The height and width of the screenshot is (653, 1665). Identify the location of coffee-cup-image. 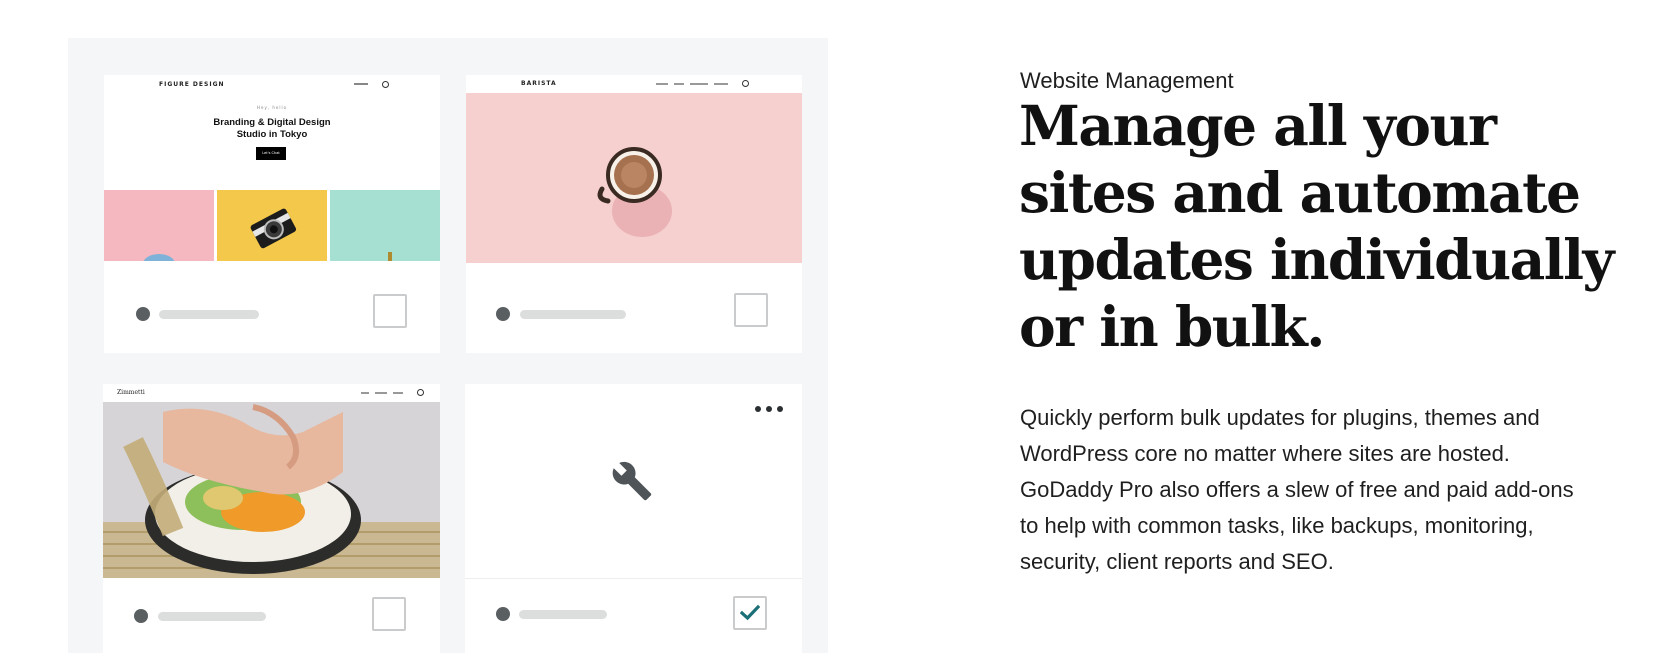
(634, 192).